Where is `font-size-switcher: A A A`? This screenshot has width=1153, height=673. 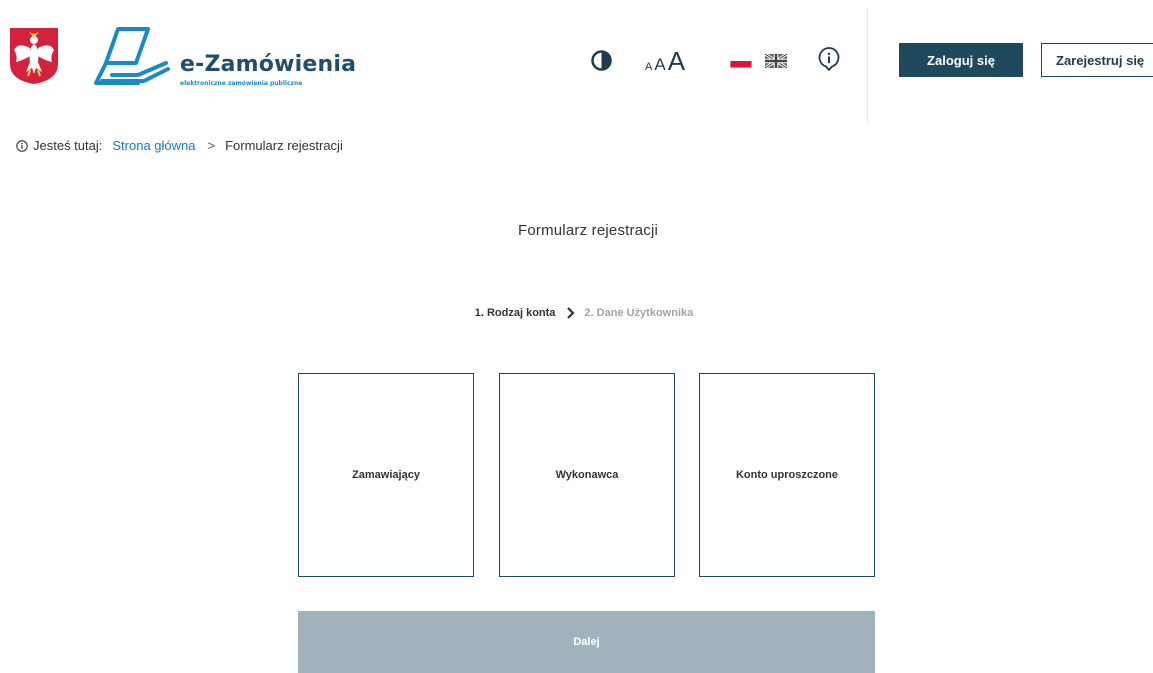
font-size-switcher: A A A is located at coordinates (665, 61).